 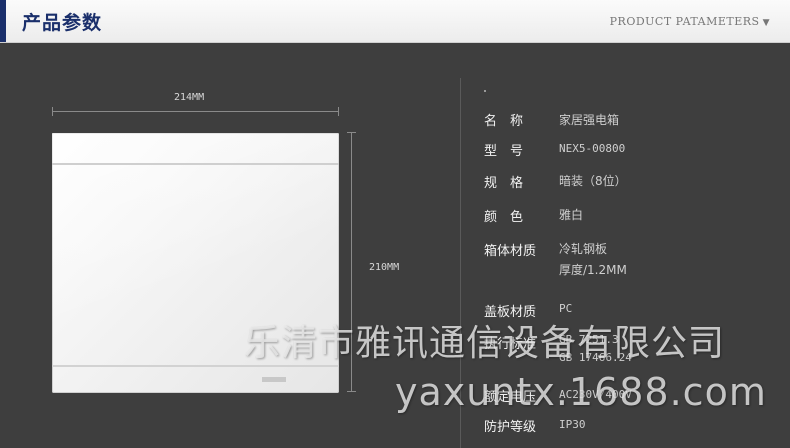 What do you see at coordinates (510, 427) in the screenshot?
I see `spec-label-protection: 防护等级` at bounding box center [510, 427].